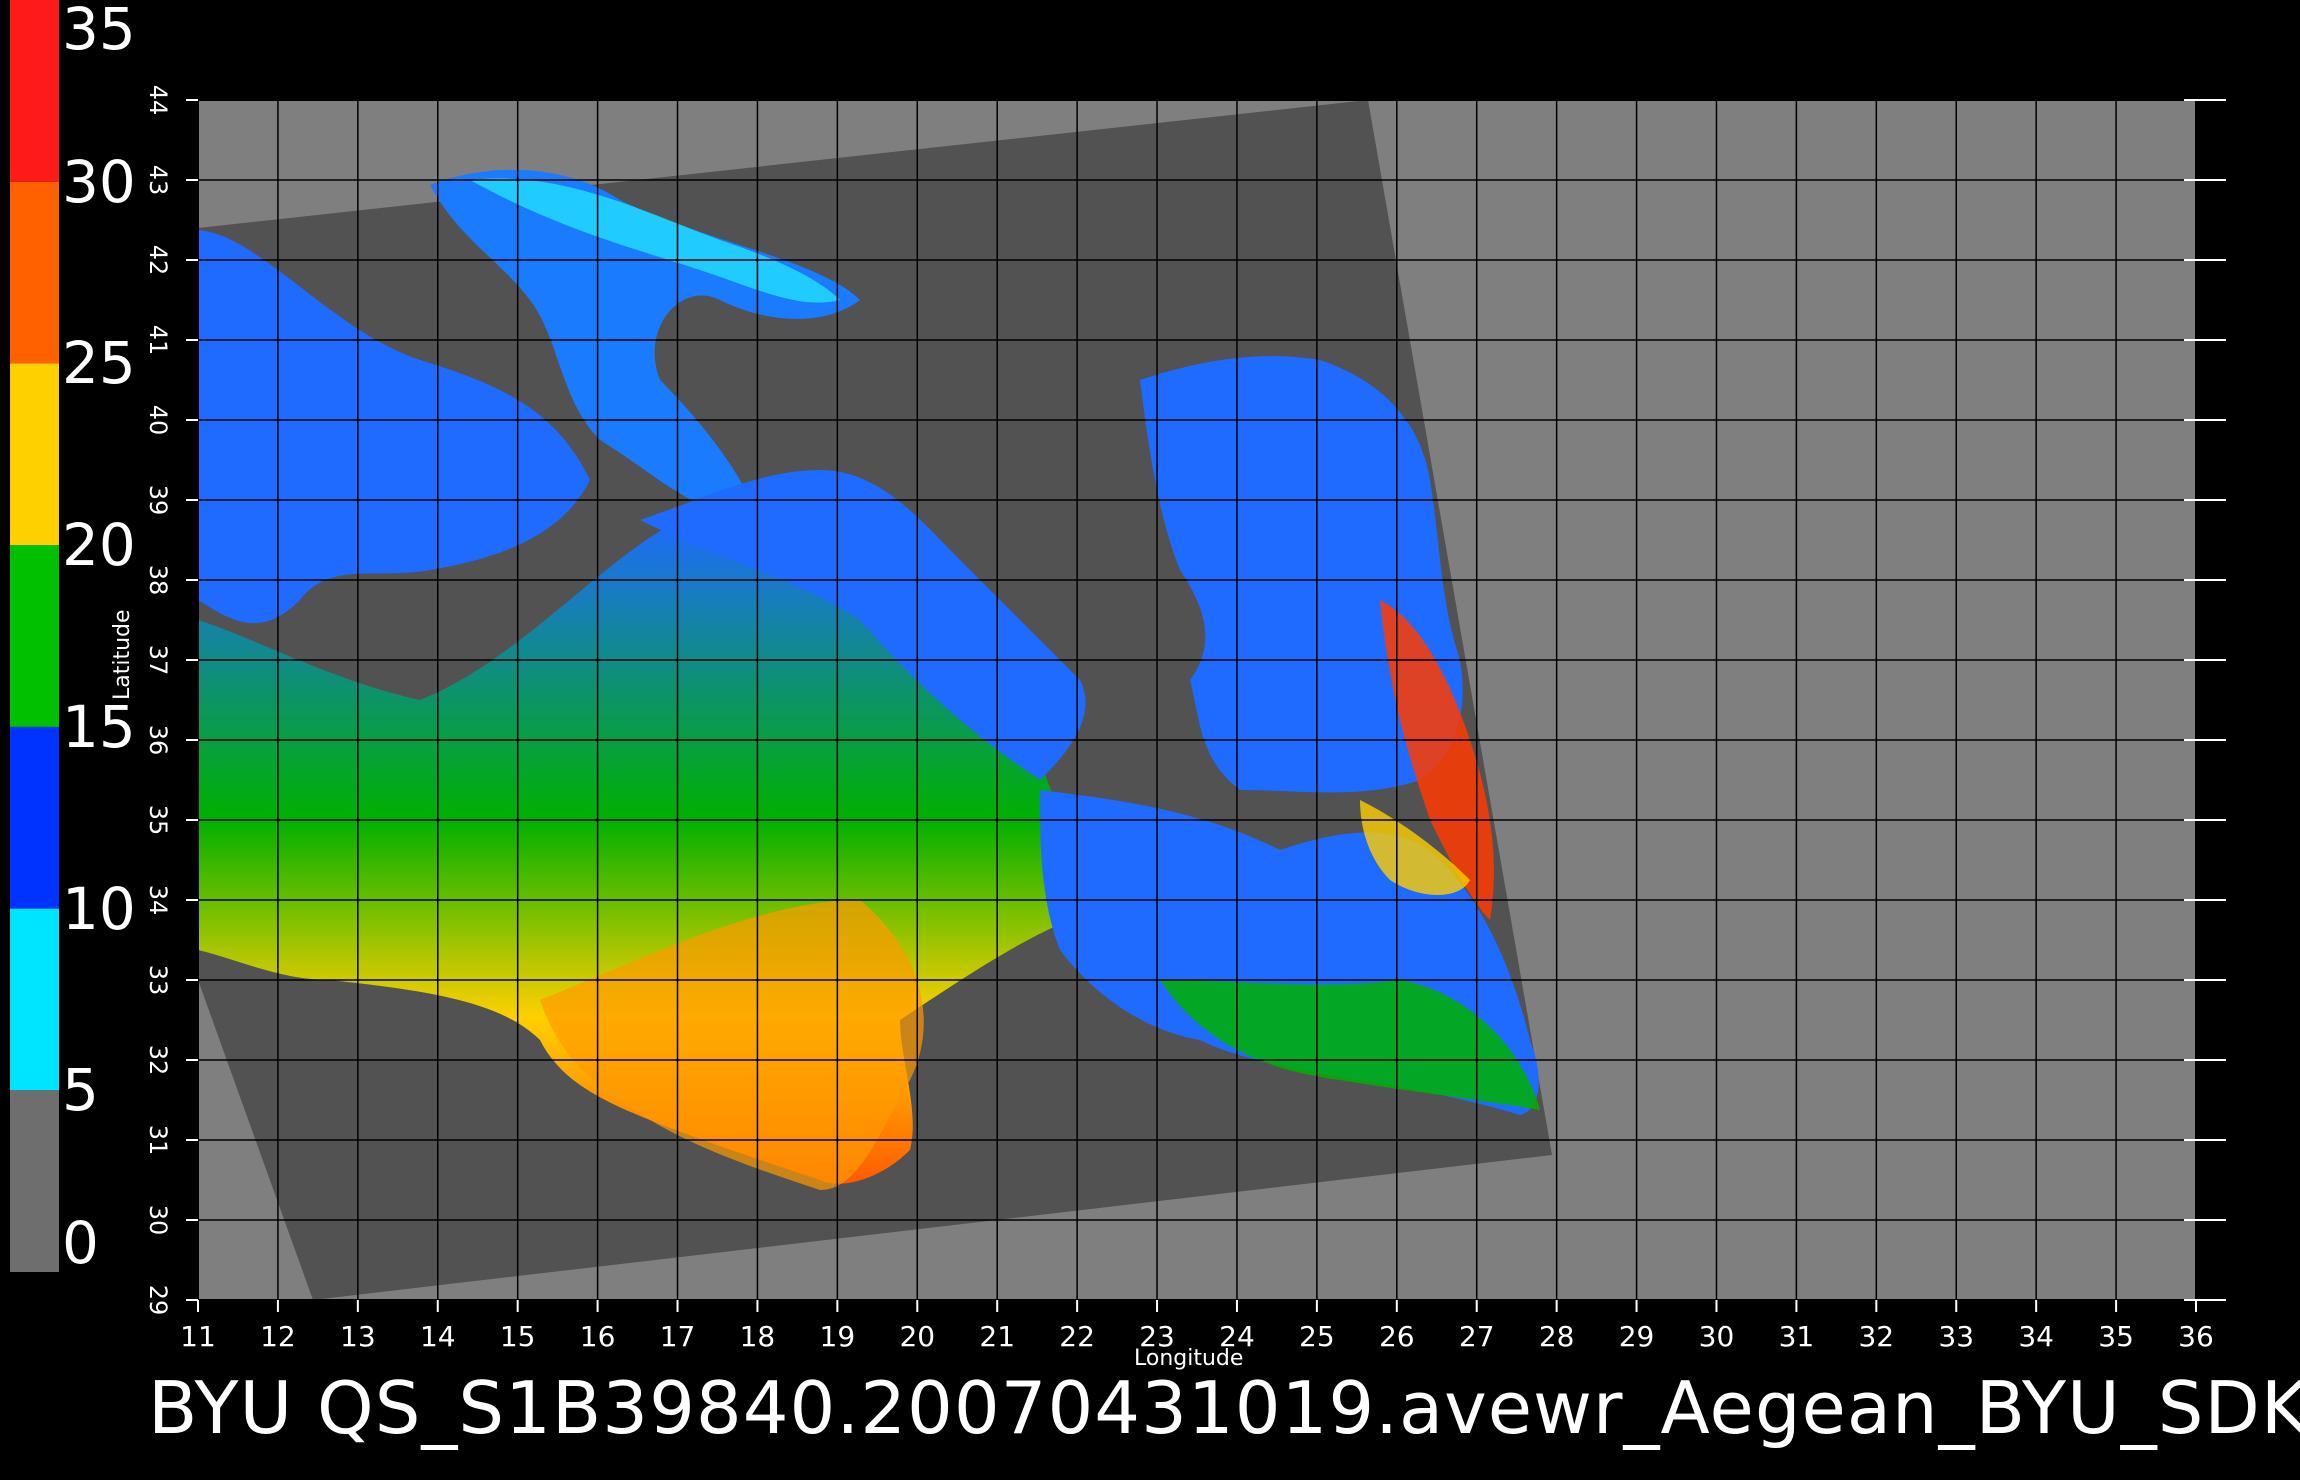 Image resolution: width=2300 pixels, height=1480 pixels. Describe the element at coordinates (278, 1336) in the screenshot. I see `x-tick-label: 12` at that location.